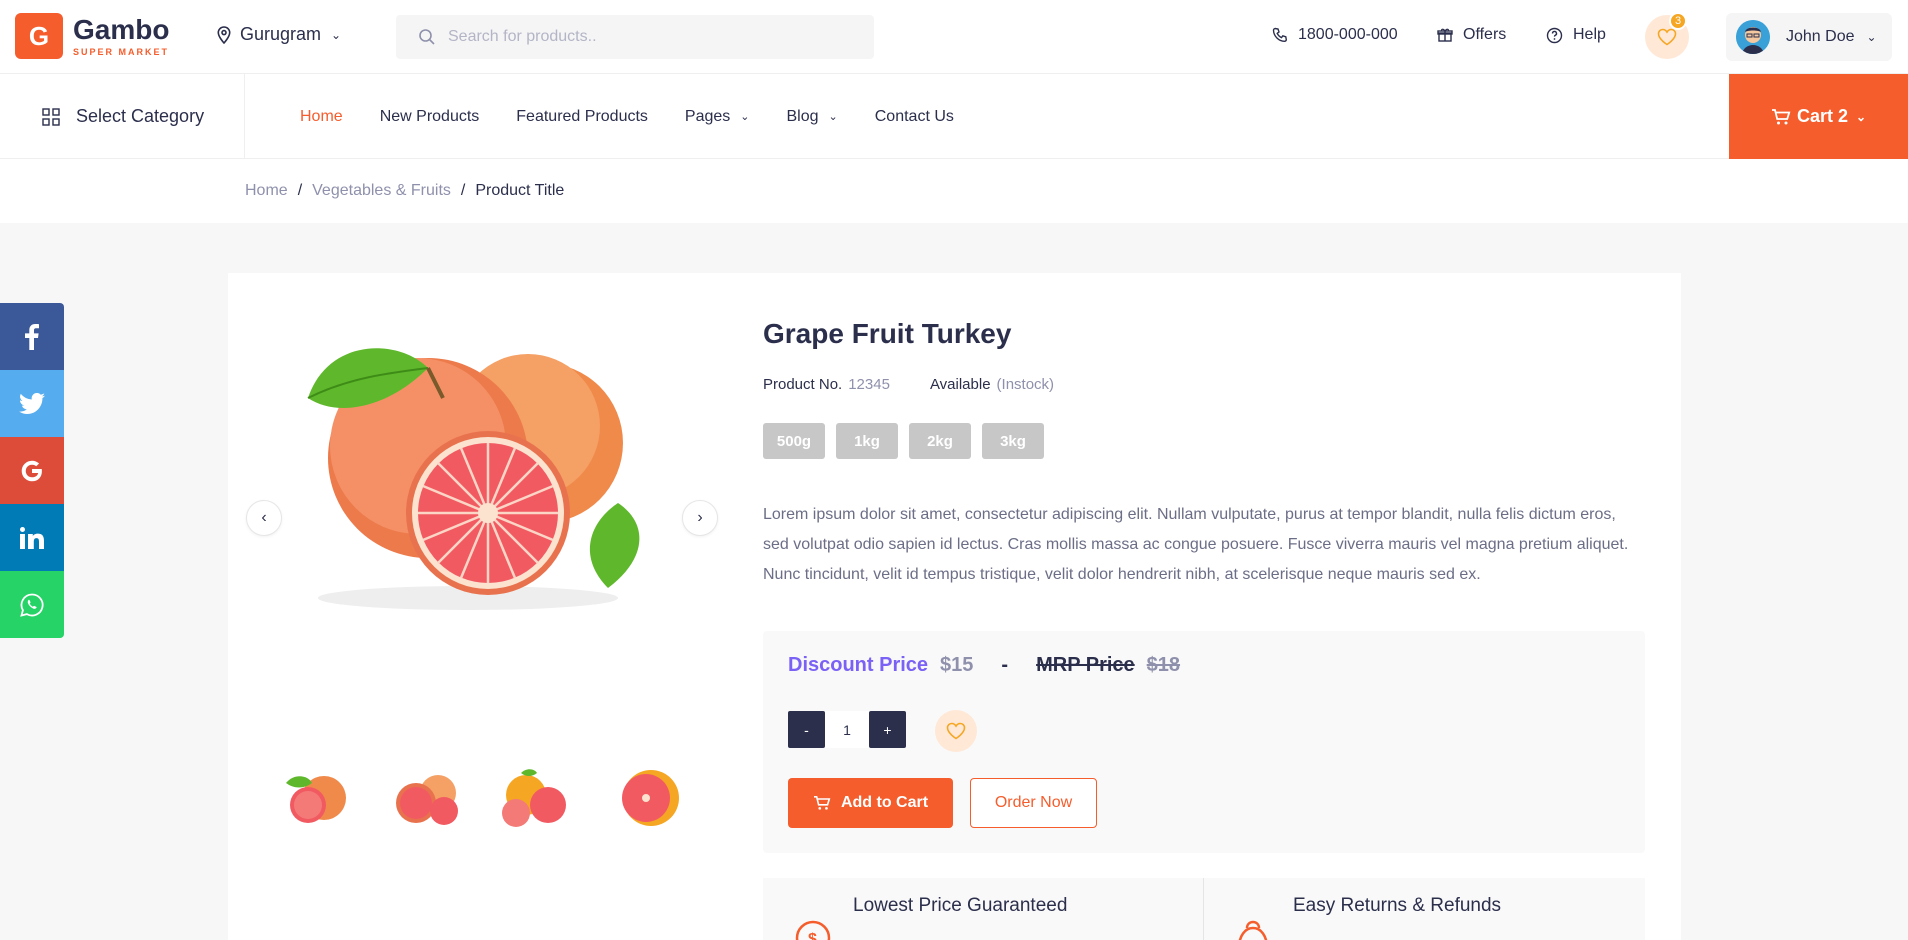 The width and height of the screenshot is (1908, 940). I want to click on brand-logo: G Gambo SUPER MARKET, so click(92, 36).